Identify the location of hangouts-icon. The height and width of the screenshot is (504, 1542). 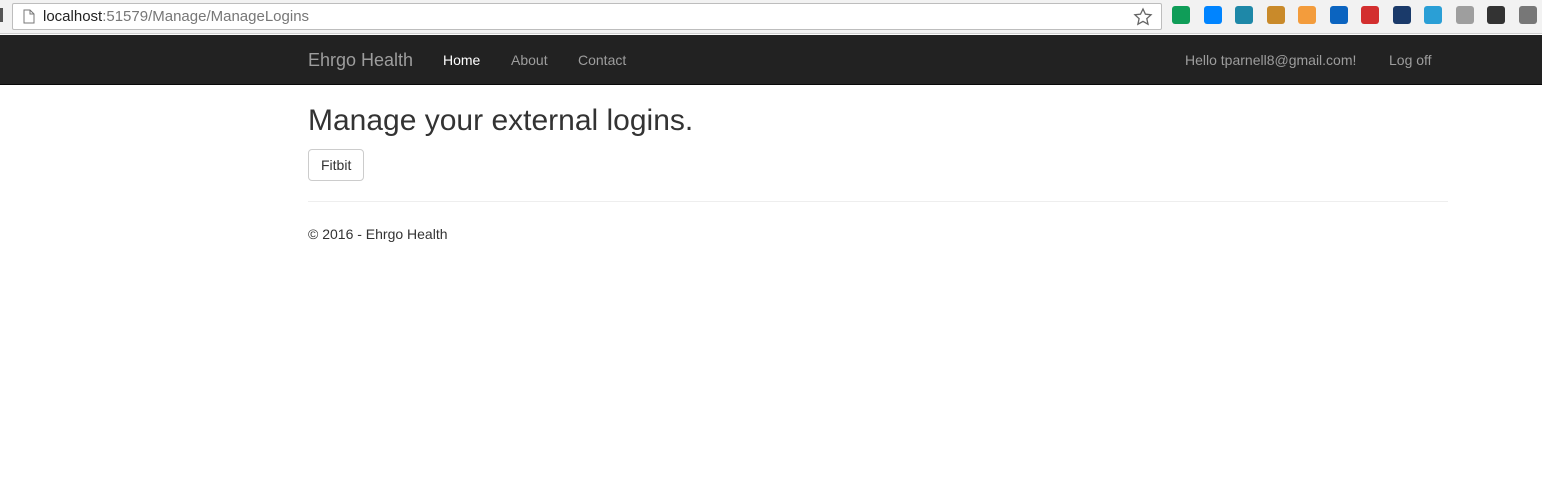
(1181, 15).